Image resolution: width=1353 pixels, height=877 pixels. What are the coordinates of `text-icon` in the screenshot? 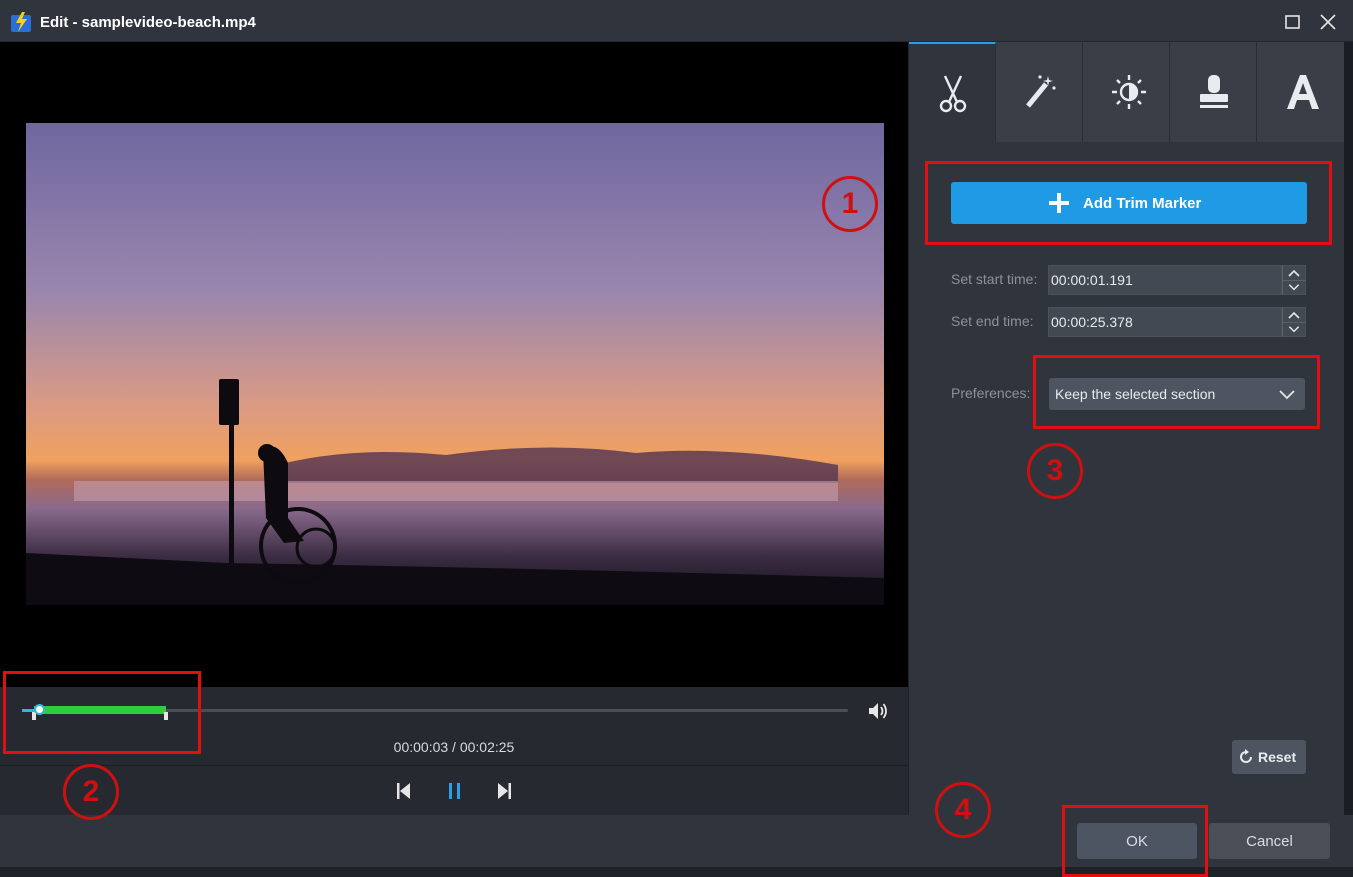 It's located at (1303, 92).